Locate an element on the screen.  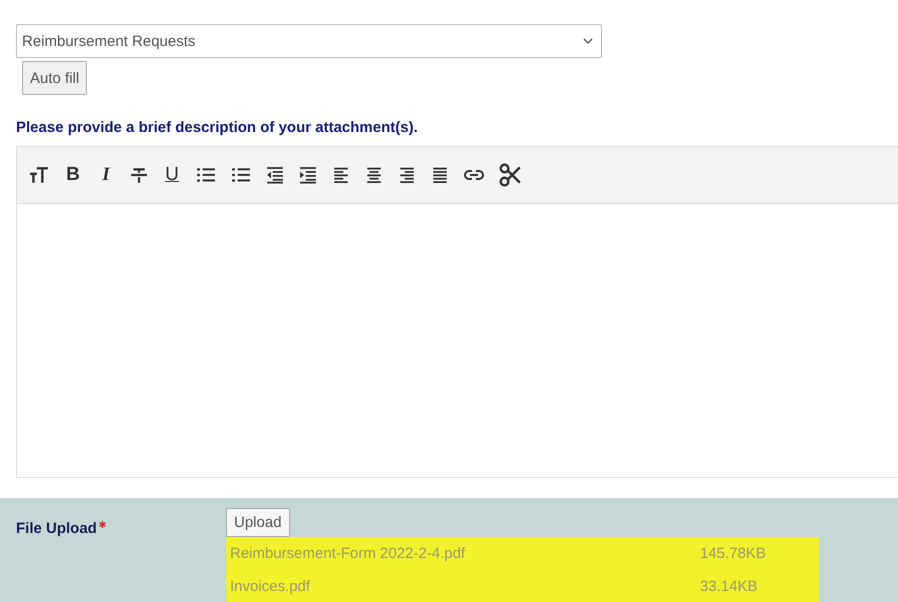
align-left-icon is located at coordinates (341, 175).